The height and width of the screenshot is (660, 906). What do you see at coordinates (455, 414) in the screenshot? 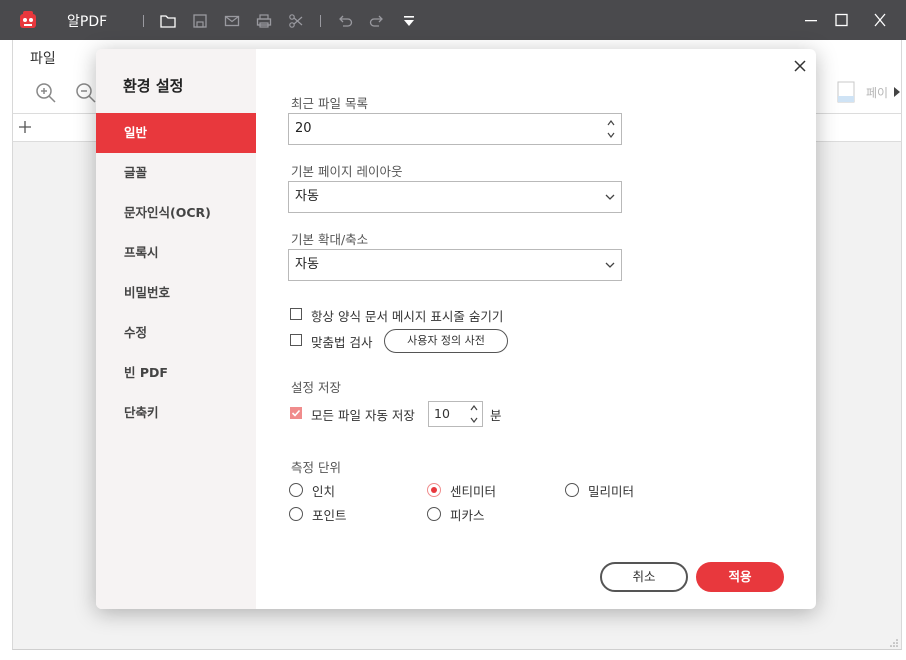
I see `autosave-interval-stepper: 10` at bounding box center [455, 414].